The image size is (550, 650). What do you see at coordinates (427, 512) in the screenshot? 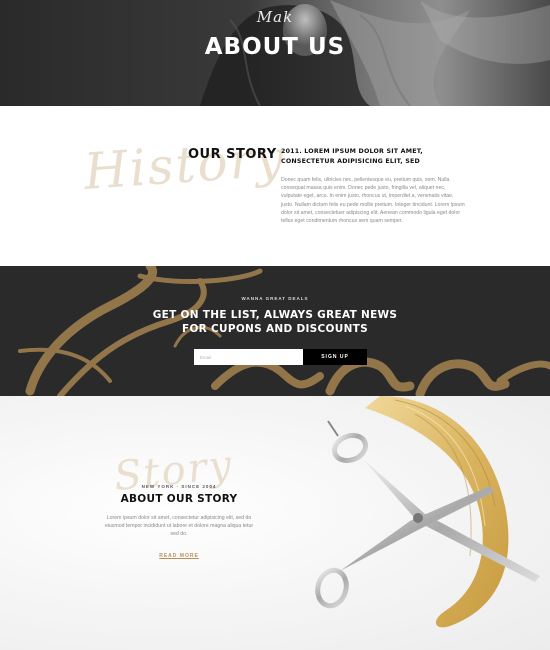
I see `scissors-and-hair-photo` at bounding box center [427, 512].